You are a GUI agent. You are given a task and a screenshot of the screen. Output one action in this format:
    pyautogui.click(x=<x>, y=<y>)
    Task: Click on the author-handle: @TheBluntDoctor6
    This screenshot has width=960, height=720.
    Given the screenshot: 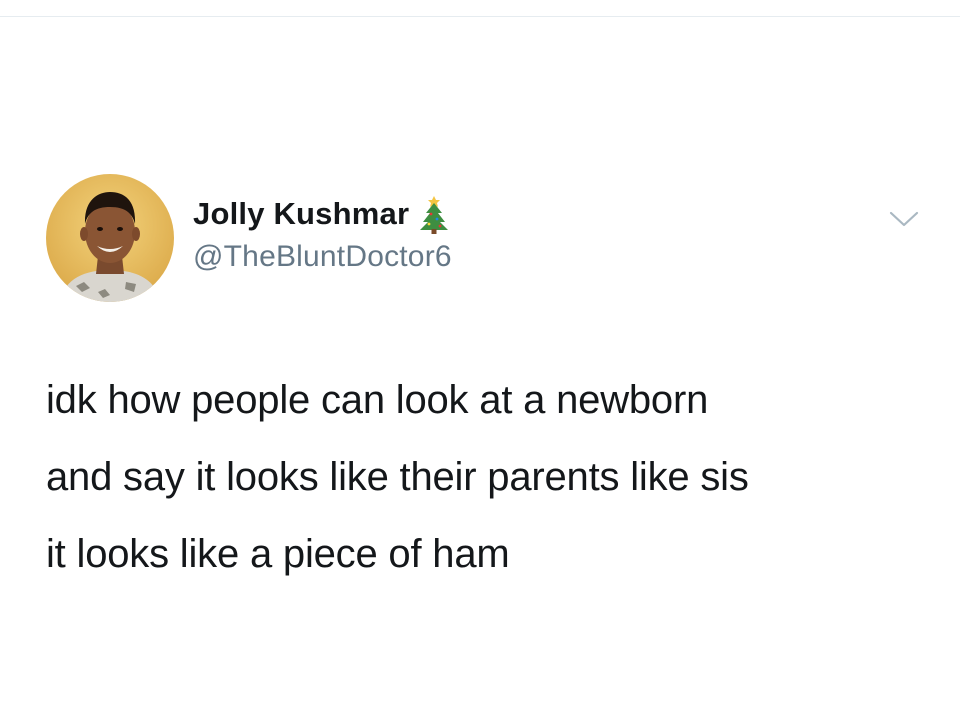 What is the action you would take?
    pyautogui.click(x=322, y=257)
    